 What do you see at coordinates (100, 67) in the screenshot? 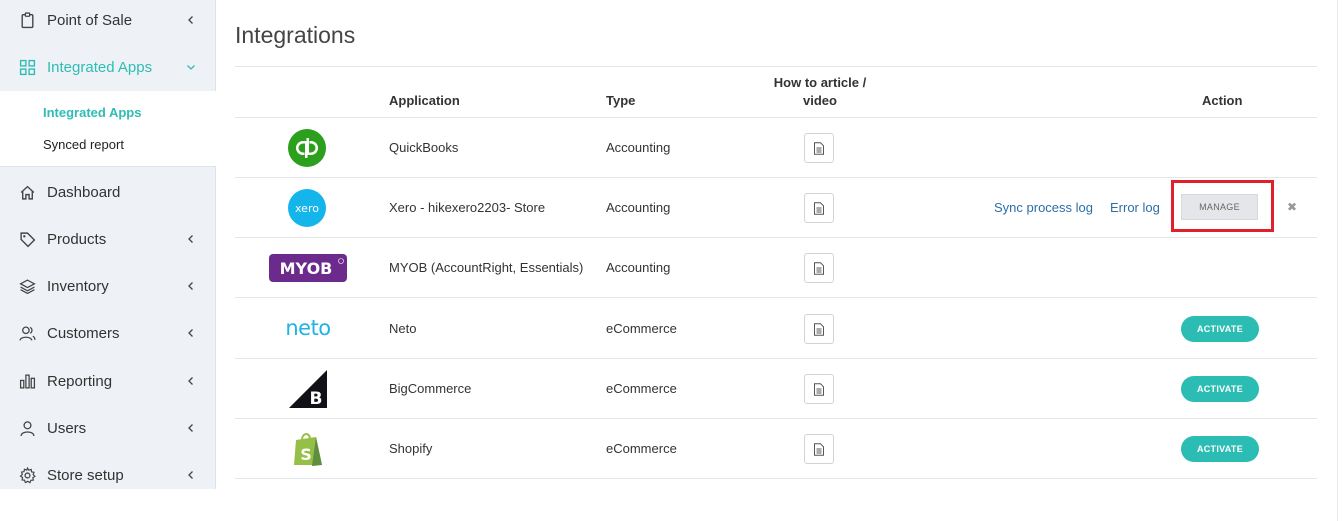
I see `nav-label: Integrated Apps` at bounding box center [100, 67].